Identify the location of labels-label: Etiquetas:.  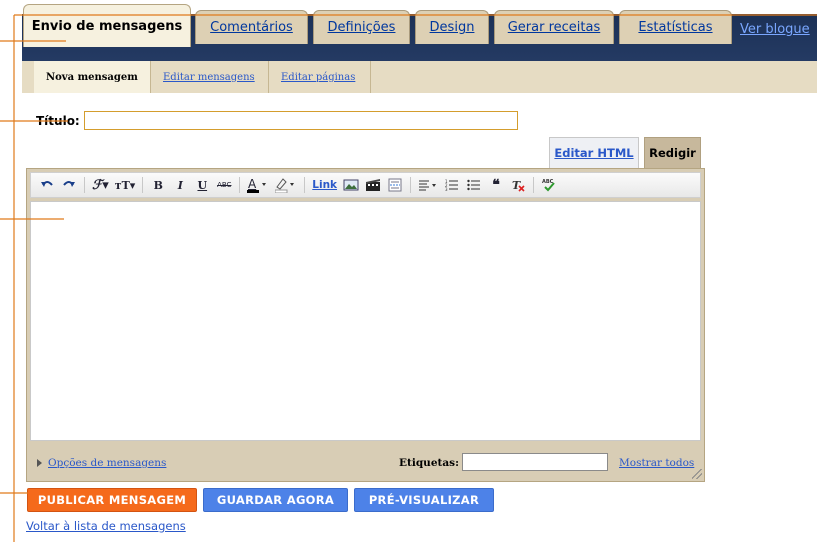
(429, 463).